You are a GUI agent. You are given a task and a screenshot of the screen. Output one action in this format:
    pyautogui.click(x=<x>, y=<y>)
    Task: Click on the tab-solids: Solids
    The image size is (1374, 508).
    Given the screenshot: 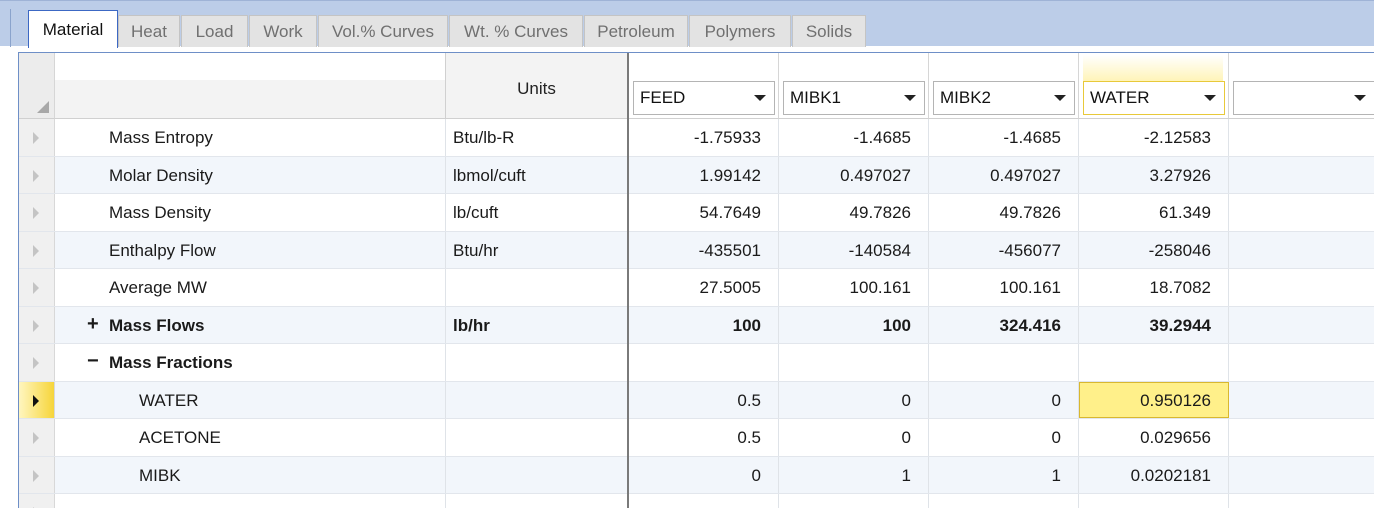 What is the action you would take?
    pyautogui.click(x=829, y=31)
    